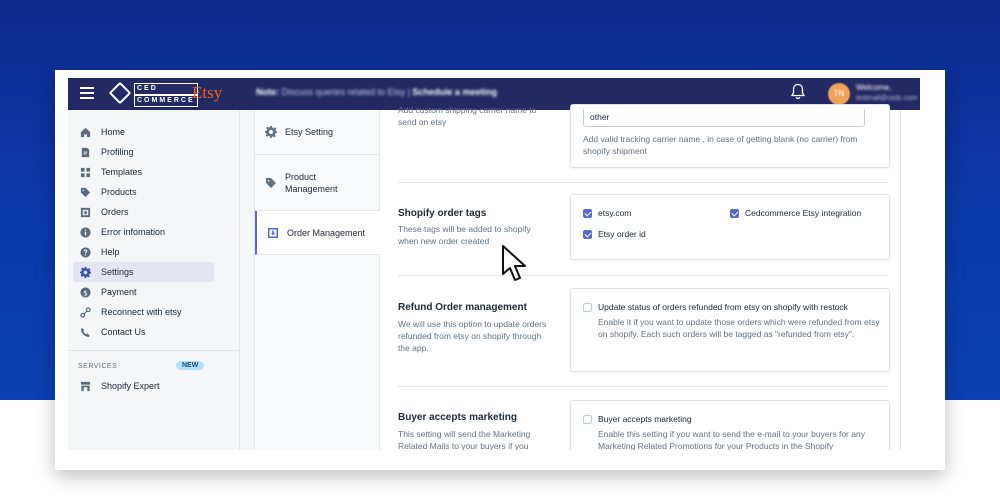 Image resolution: width=1000 pixels, height=500 pixels. What do you see at coordinates (734, 213) in the screenshot?
I see `cedcommerce-integration-checkbox` at bounding box center [734, 213].